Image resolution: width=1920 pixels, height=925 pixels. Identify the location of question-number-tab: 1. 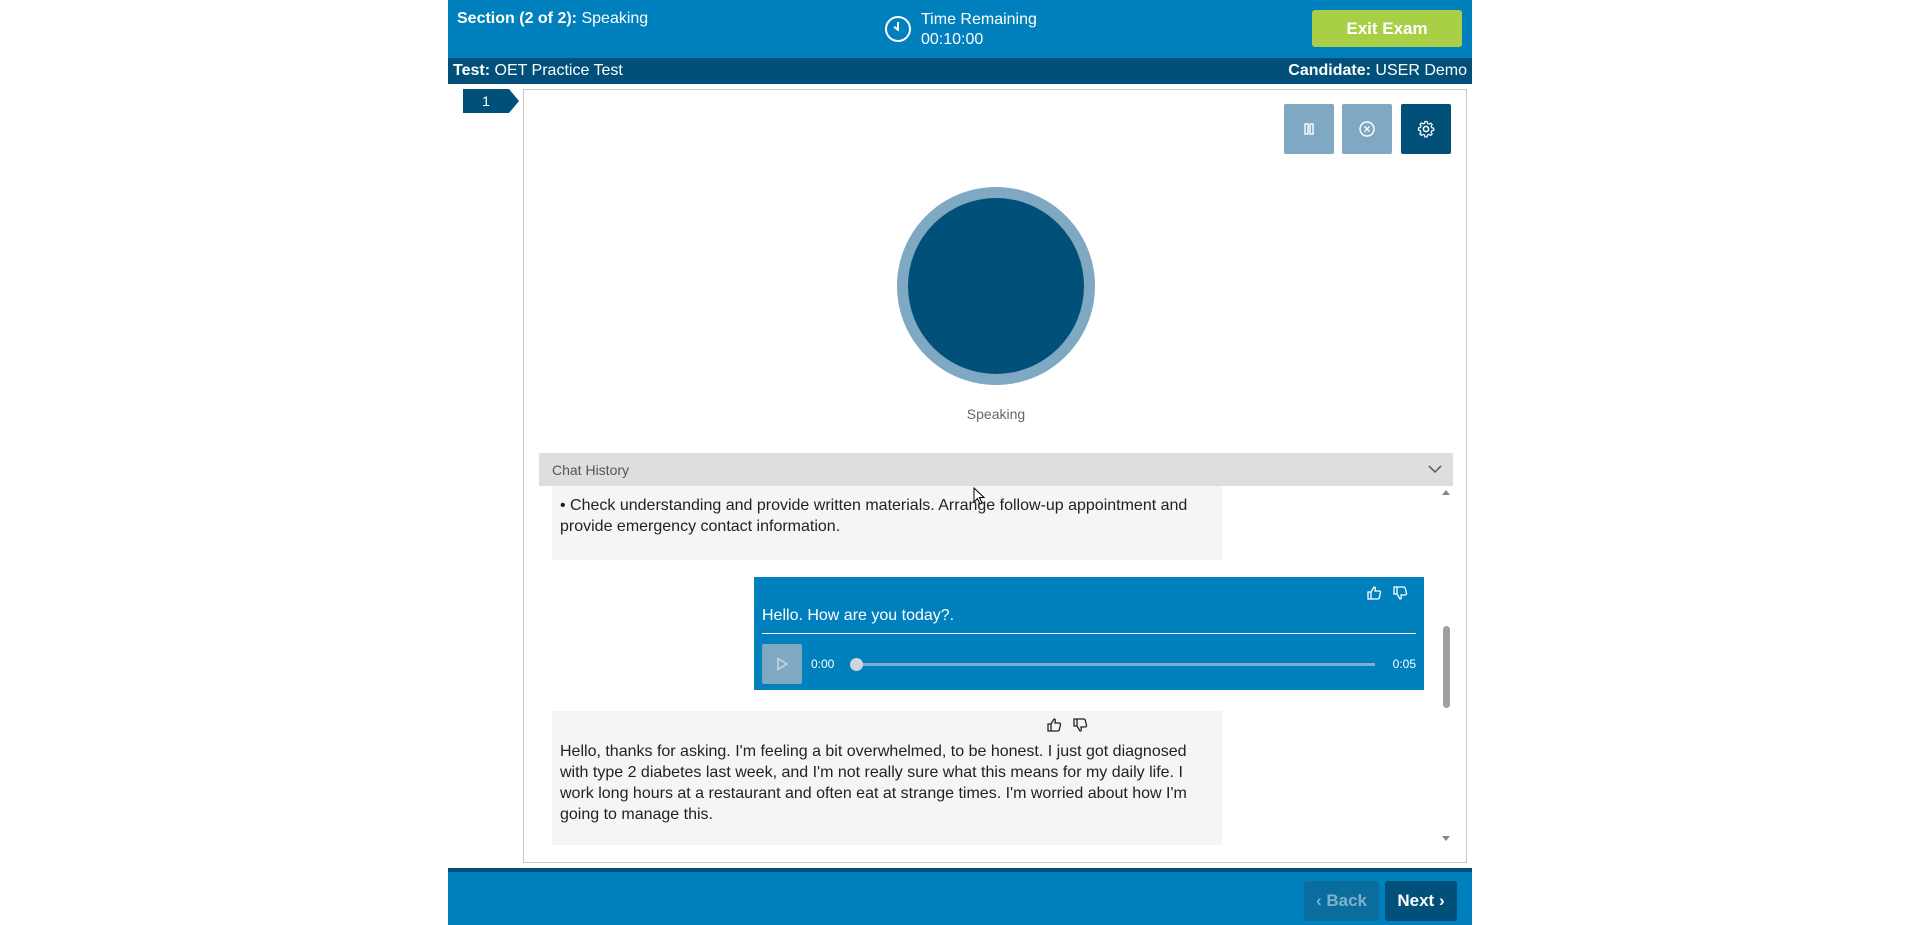
(491, 101).